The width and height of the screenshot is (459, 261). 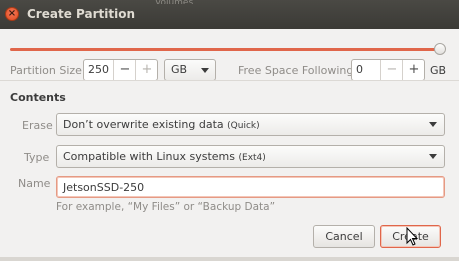 I want to click on erase-label: Erase, so click(x=37, y=125).